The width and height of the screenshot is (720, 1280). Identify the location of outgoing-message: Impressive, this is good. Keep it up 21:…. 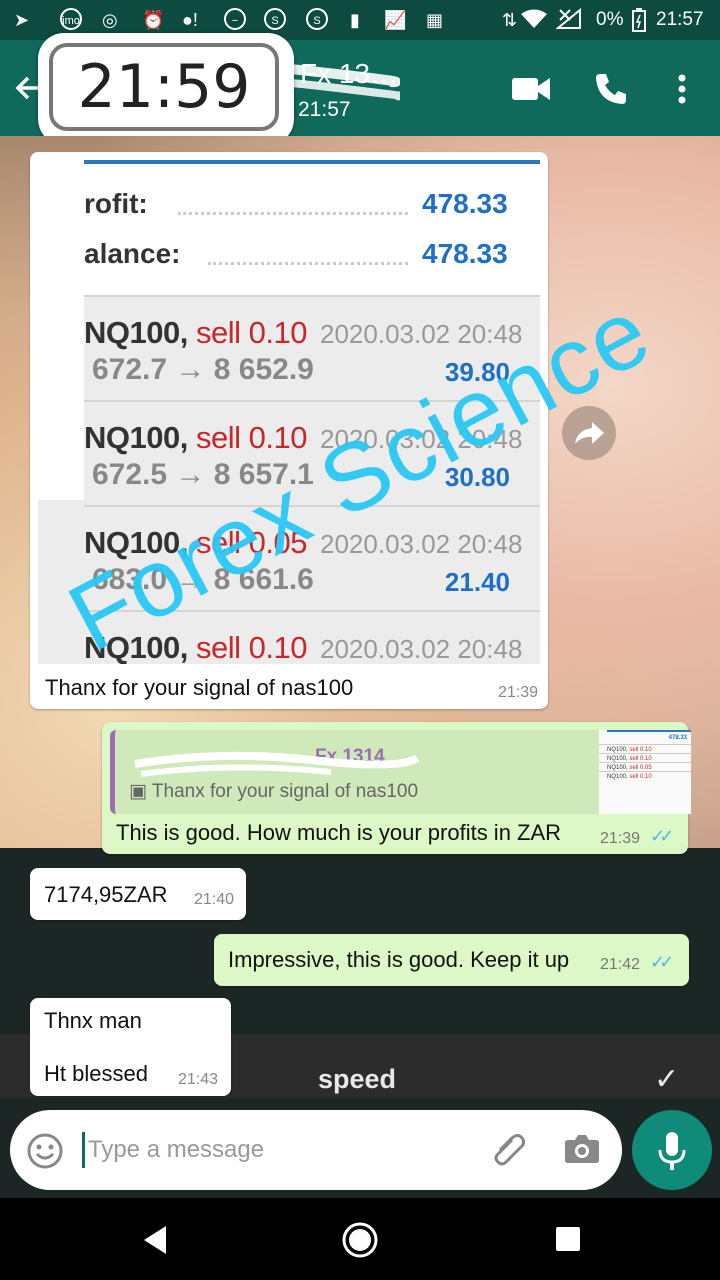
(451, 960).